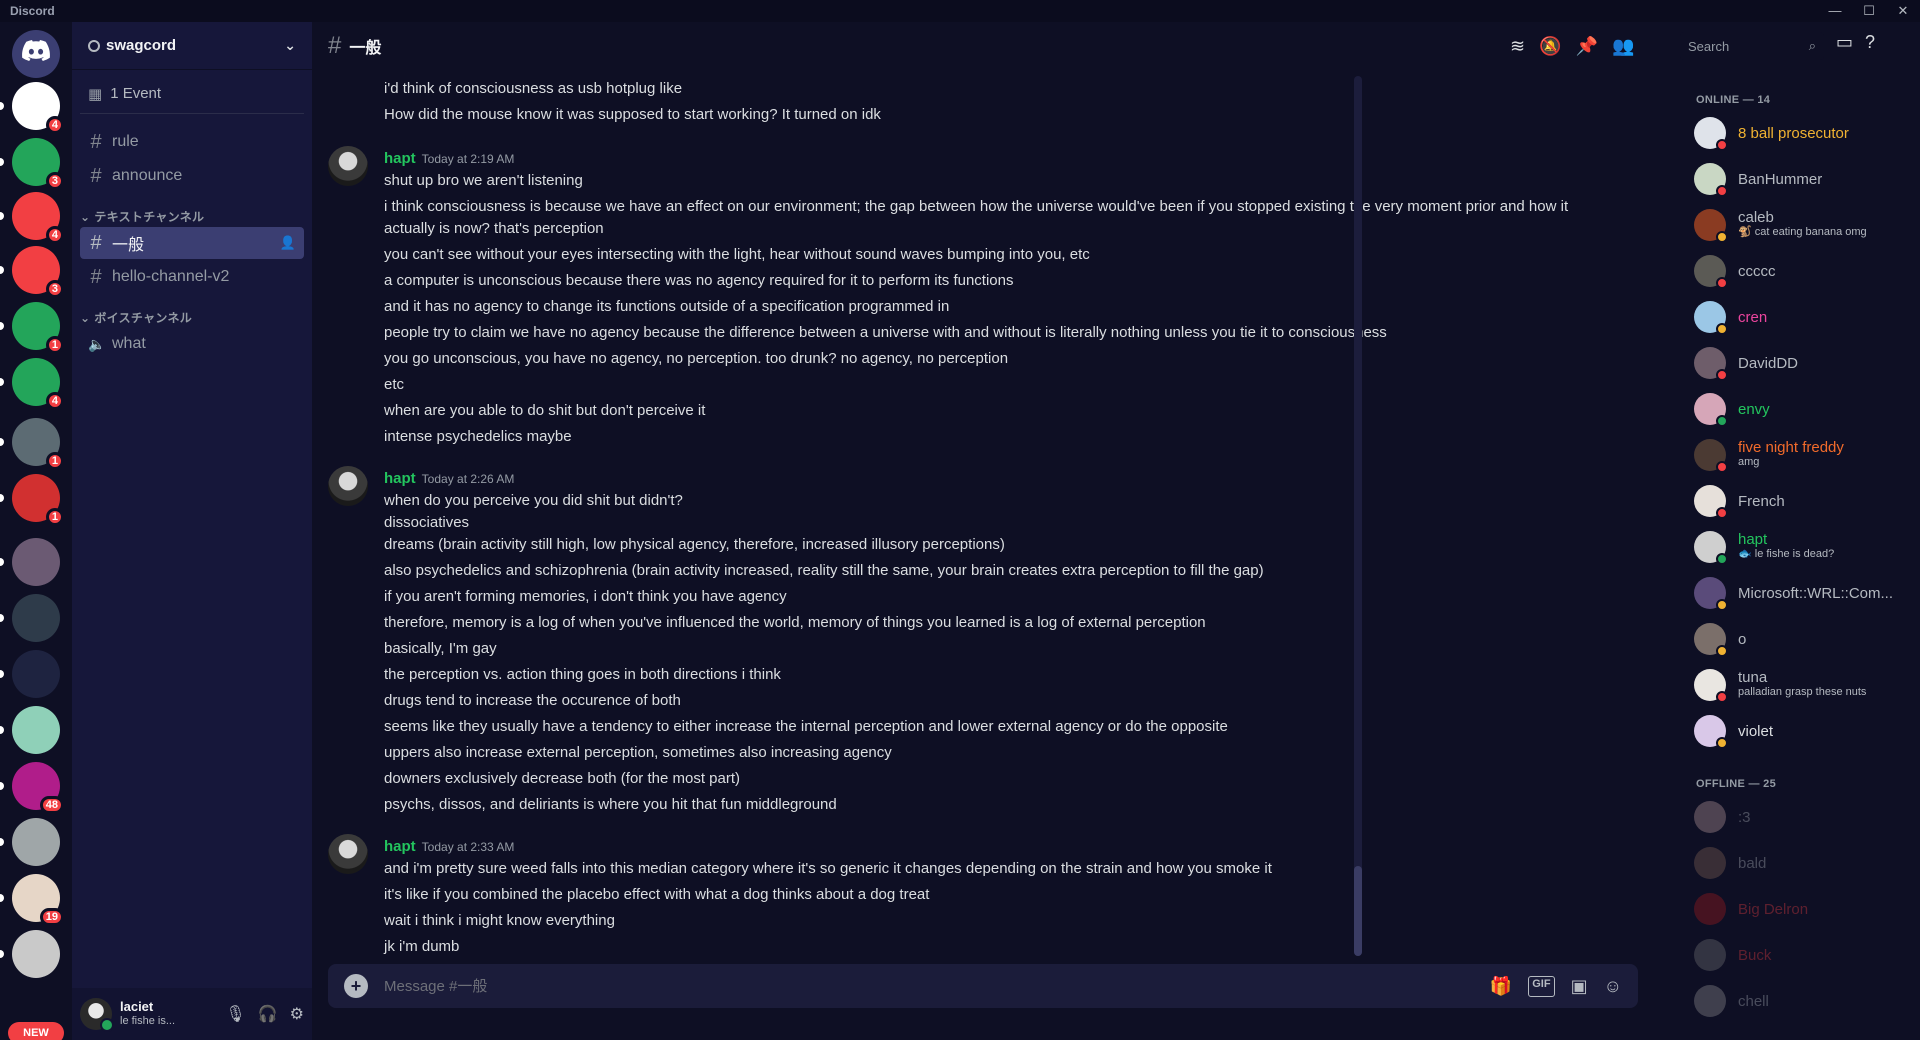  Describe the element at coordinates (97, 343) in the screenshot. I see `speaker-icon: 🔈` at that location.